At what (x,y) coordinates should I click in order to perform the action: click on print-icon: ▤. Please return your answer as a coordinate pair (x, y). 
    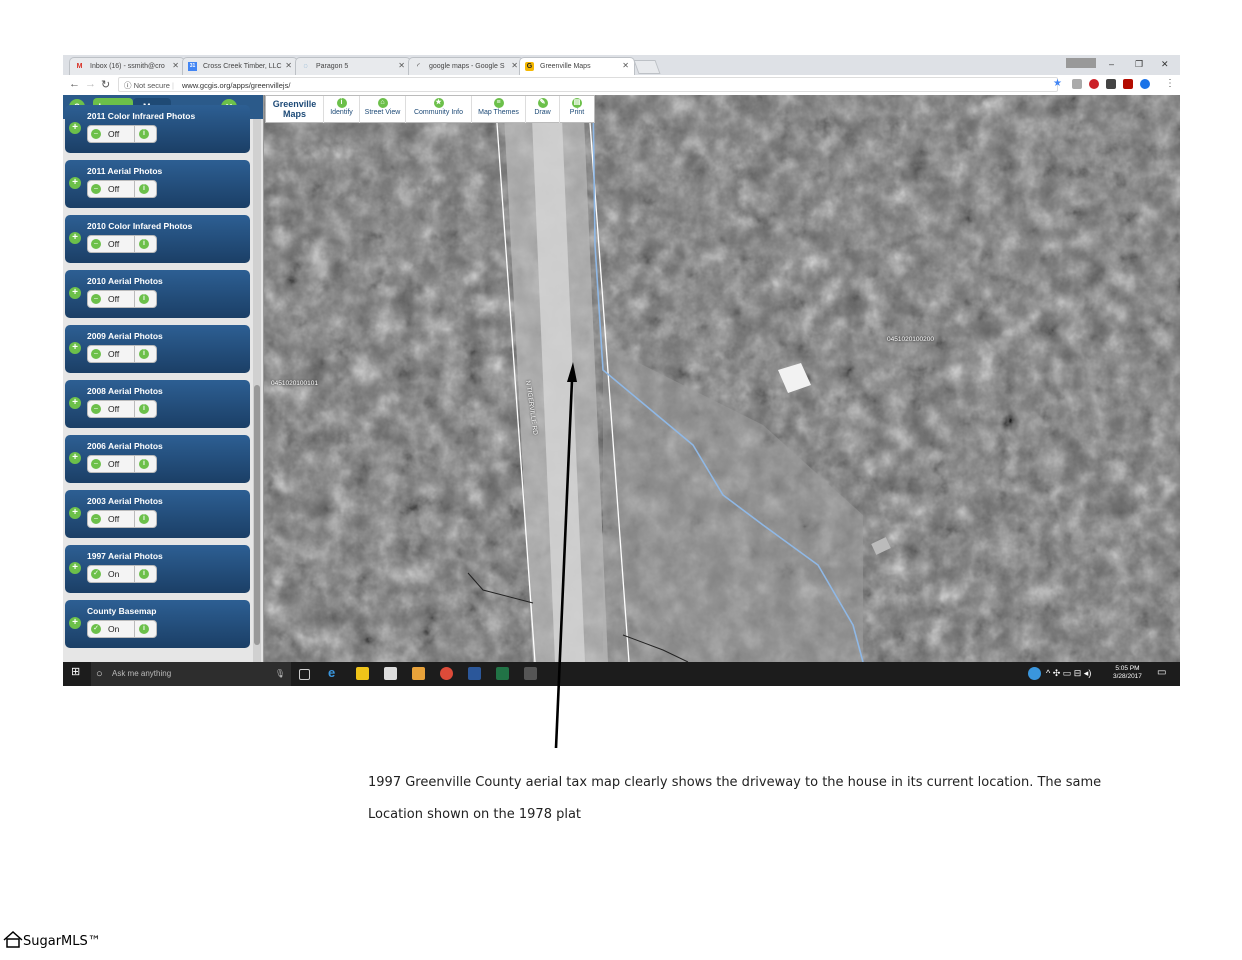
    Looking at the image, I should click on (577, 103).